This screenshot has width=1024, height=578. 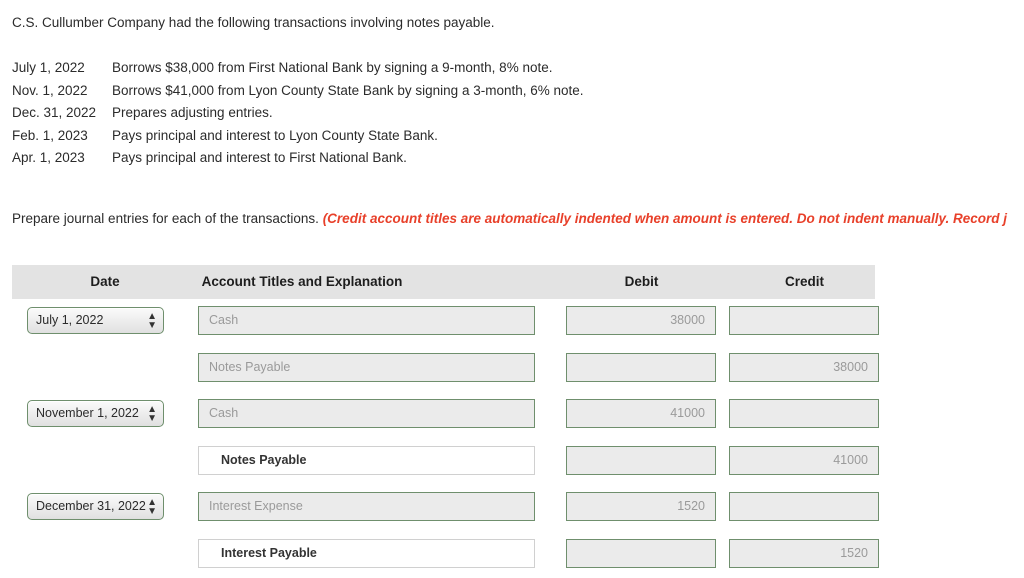 What do you see at coordinates (641, 413) in the screenshot?
I see `debit-amount-input: 41000` at bounding box center [641, 413].